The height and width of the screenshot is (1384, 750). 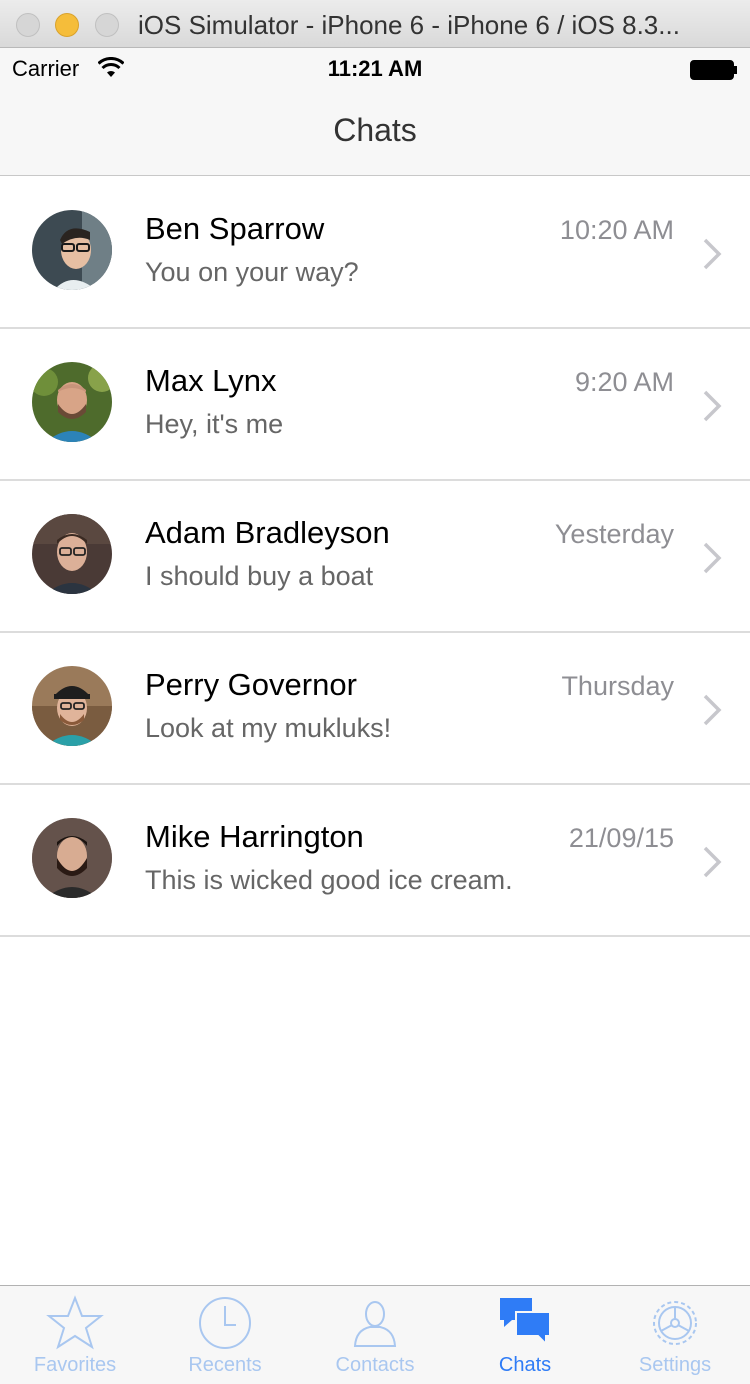 What do you see at coordinates (375, 130) in the screenshot?
I see `page-title: Chats` at bounding box center [375, 130].